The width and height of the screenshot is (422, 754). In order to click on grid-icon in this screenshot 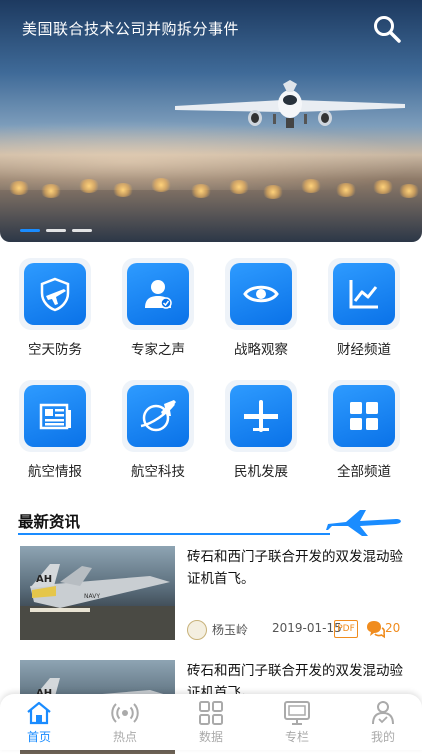, I will do `click(364, 416)`.